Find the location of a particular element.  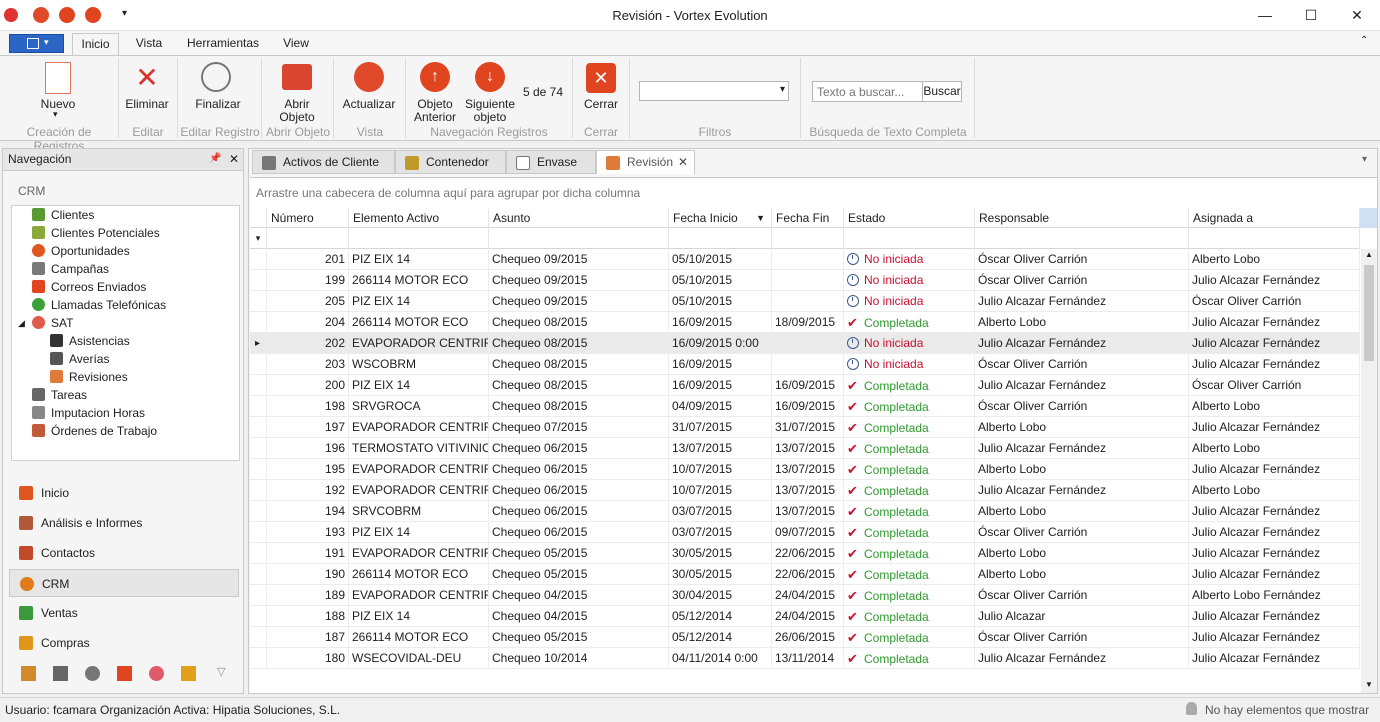

table-cell: 204 is located at coordinates (308, 322).